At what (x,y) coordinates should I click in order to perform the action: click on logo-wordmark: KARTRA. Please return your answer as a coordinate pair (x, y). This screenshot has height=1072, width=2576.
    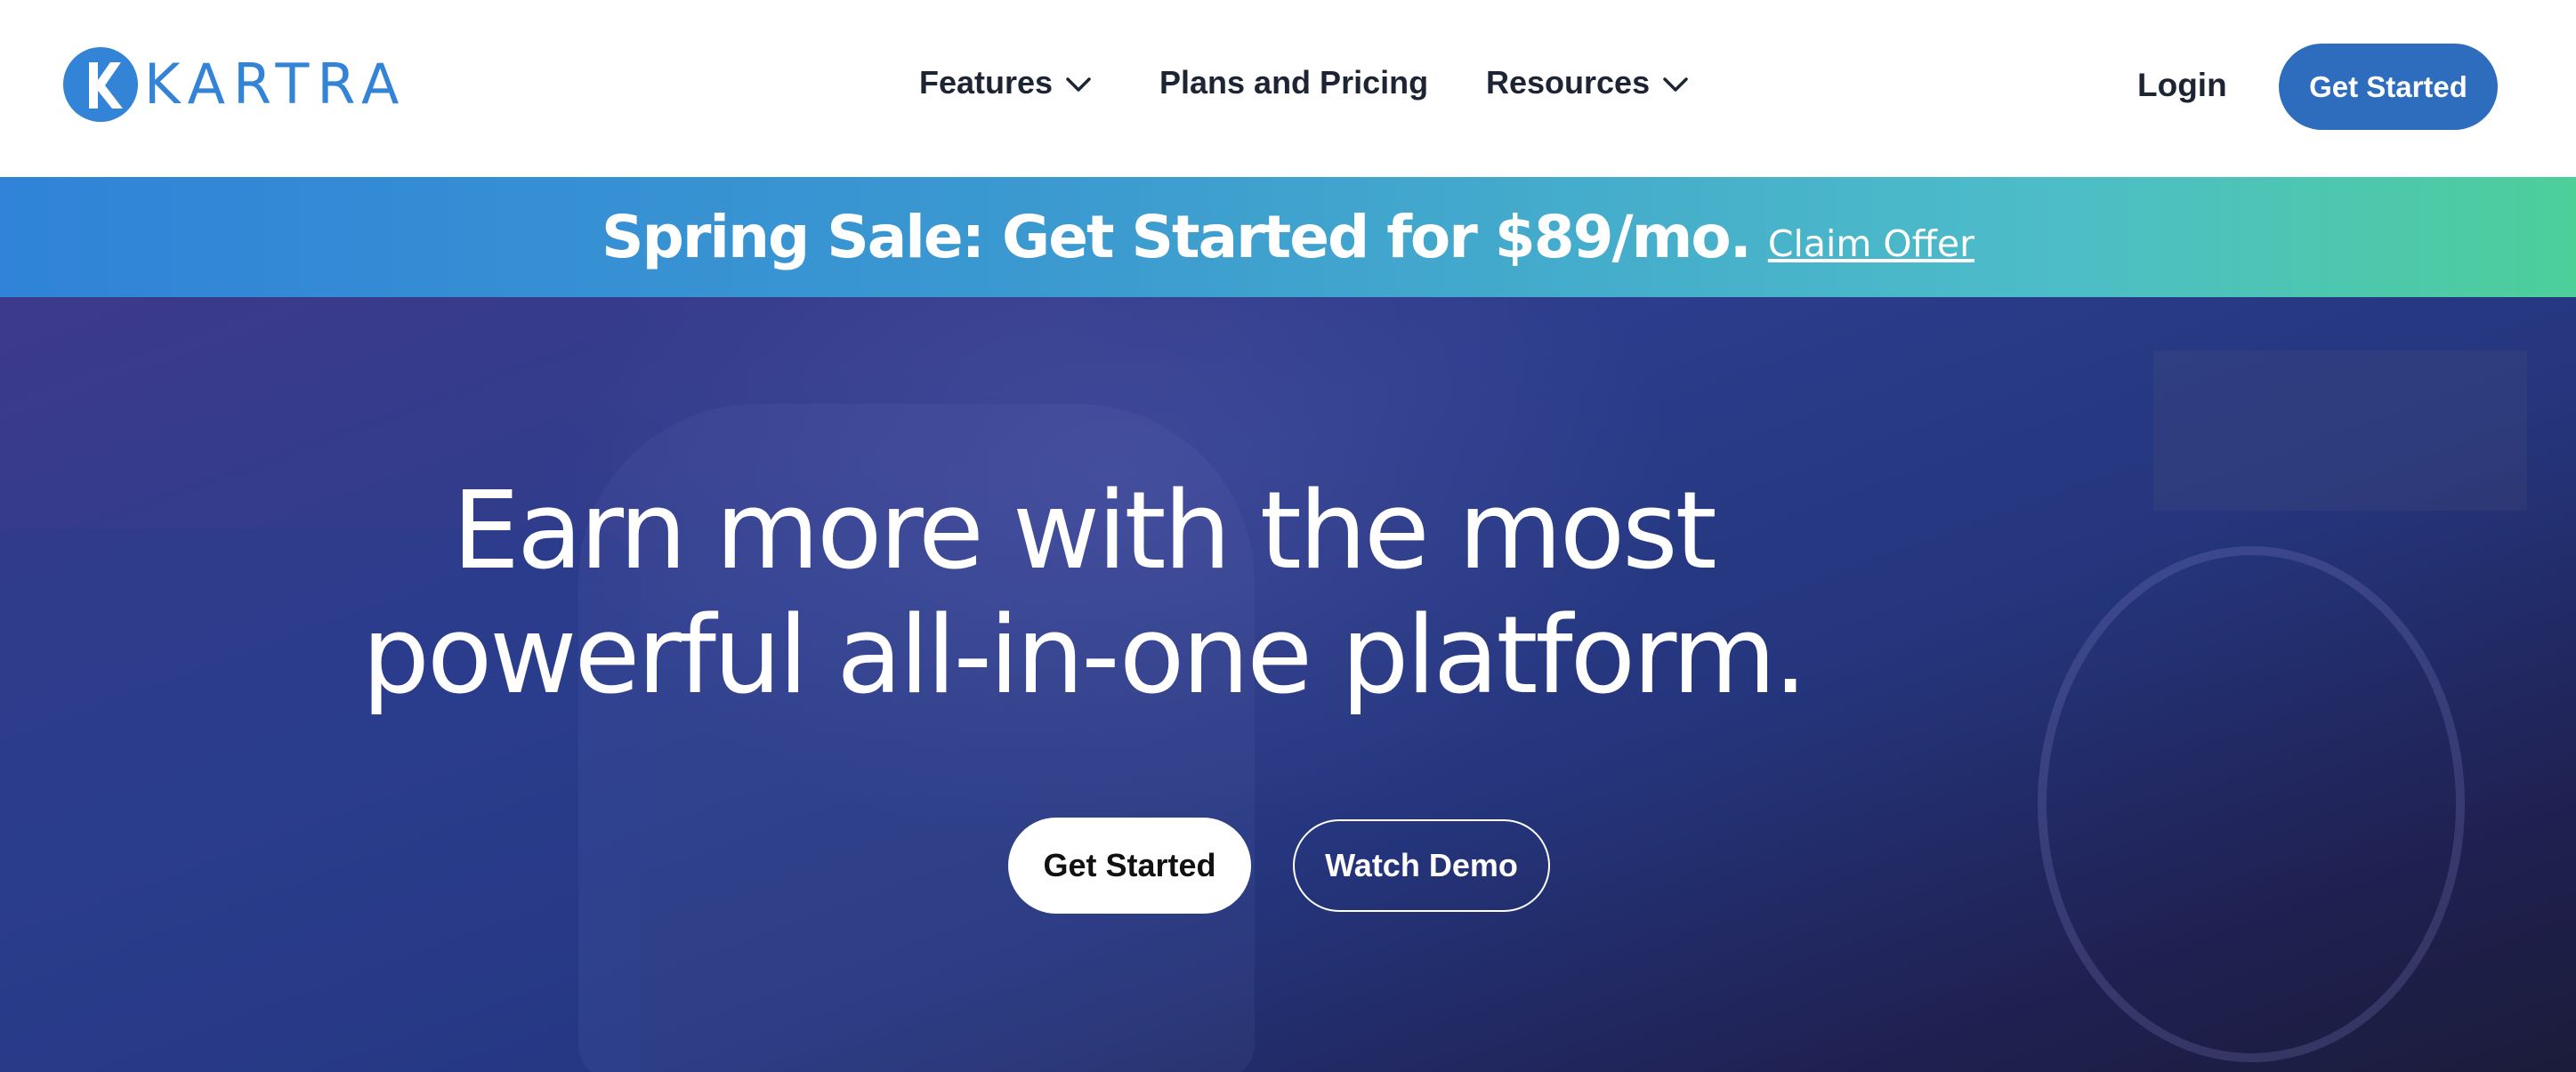
    Looking at the image, I should click on (276, 84).